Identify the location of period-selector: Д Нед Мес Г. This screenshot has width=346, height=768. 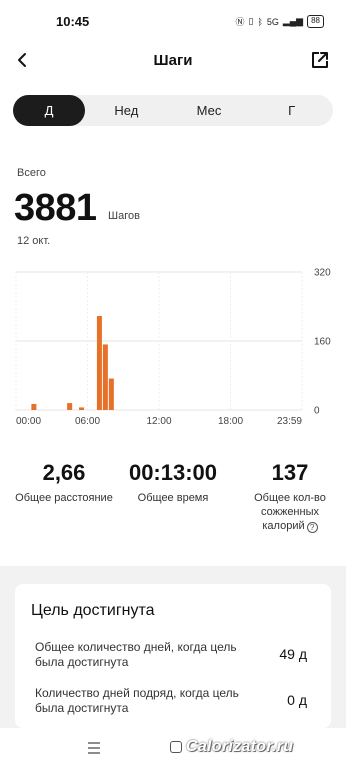
(173, 110).